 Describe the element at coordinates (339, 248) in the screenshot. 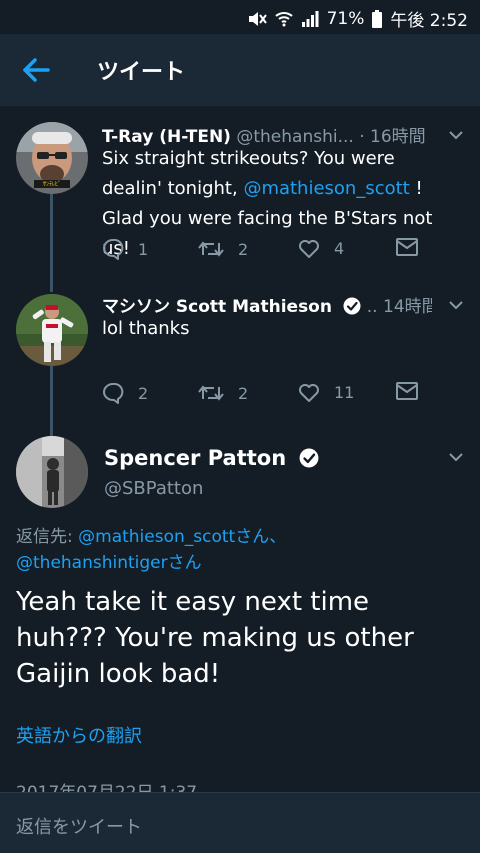

I see `like-count: 4` at that location.